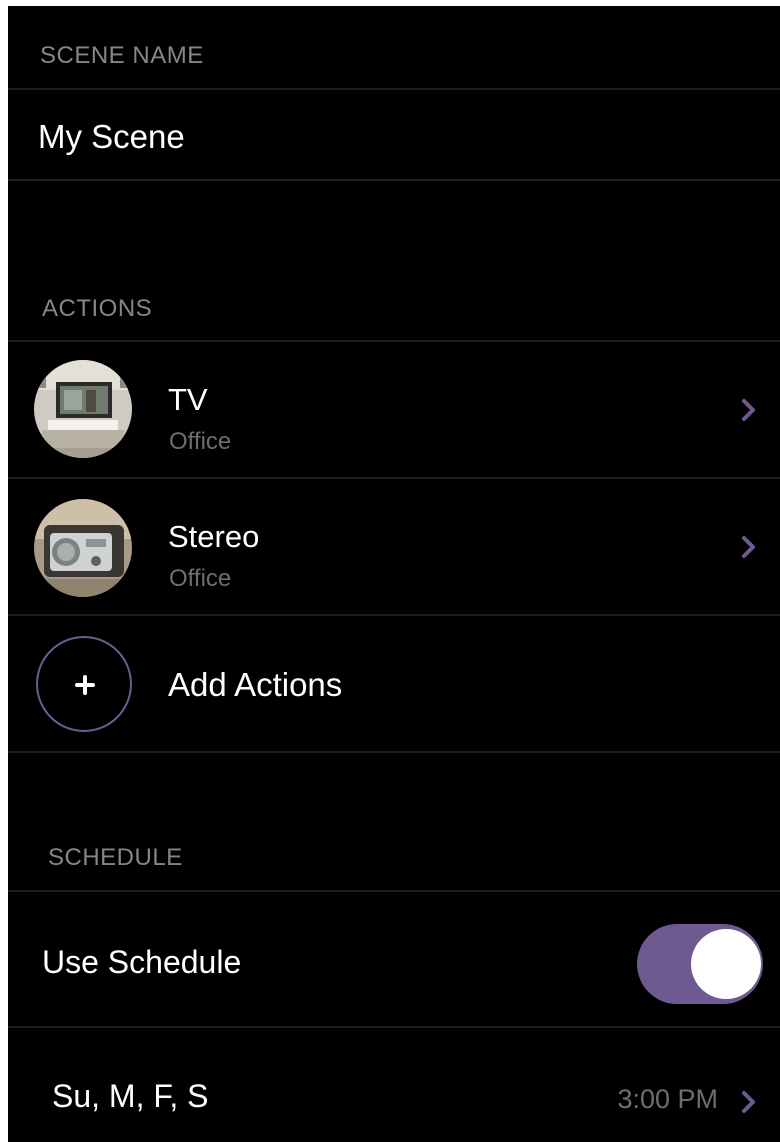  What do you see at coordinates (255, 684) in the screenshot?
I see `add-actions-label: Add Actions` at bounding box center [255, 684].